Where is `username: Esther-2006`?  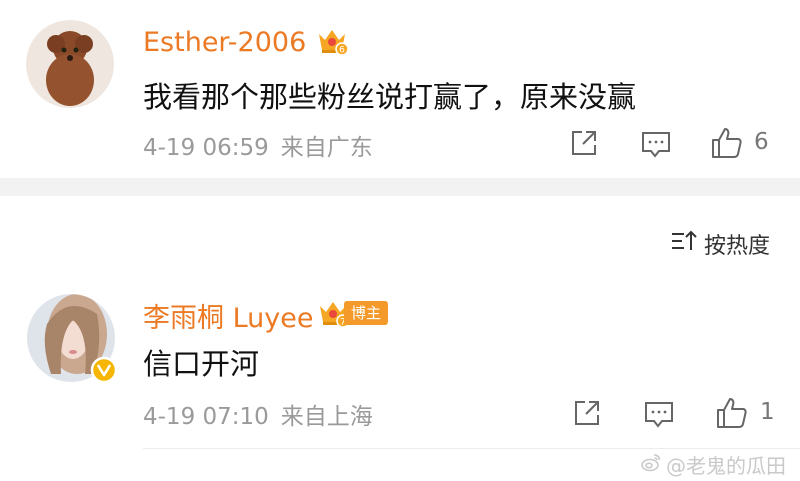 username: Esther-2006 is located at coordinates (224, 42).